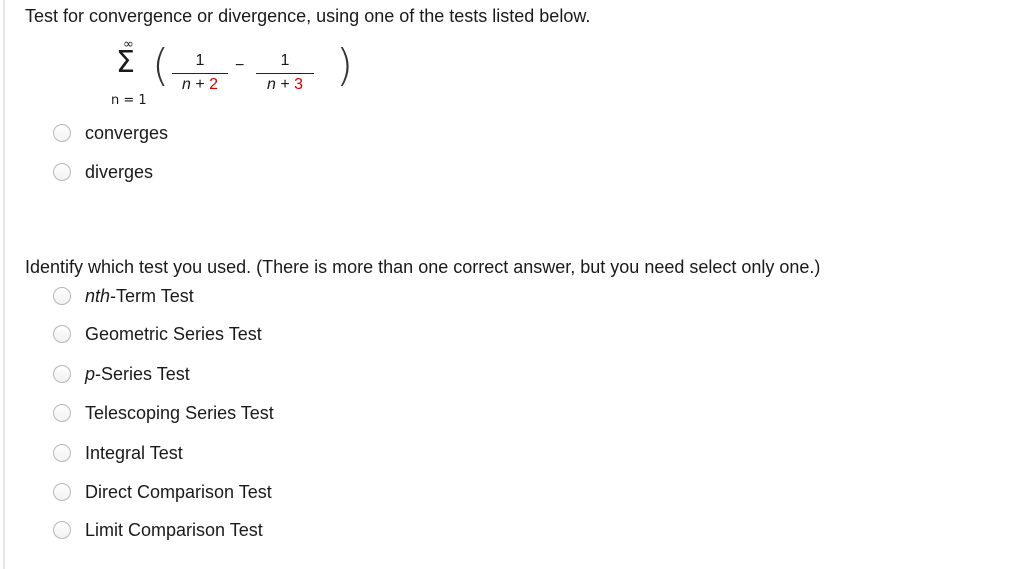 The width and height of the screenshot is (1024, 569). Describe the element at coordinates (152, 296) in the screenshot. I see `nth-term-rest: -Term Test` at that location.